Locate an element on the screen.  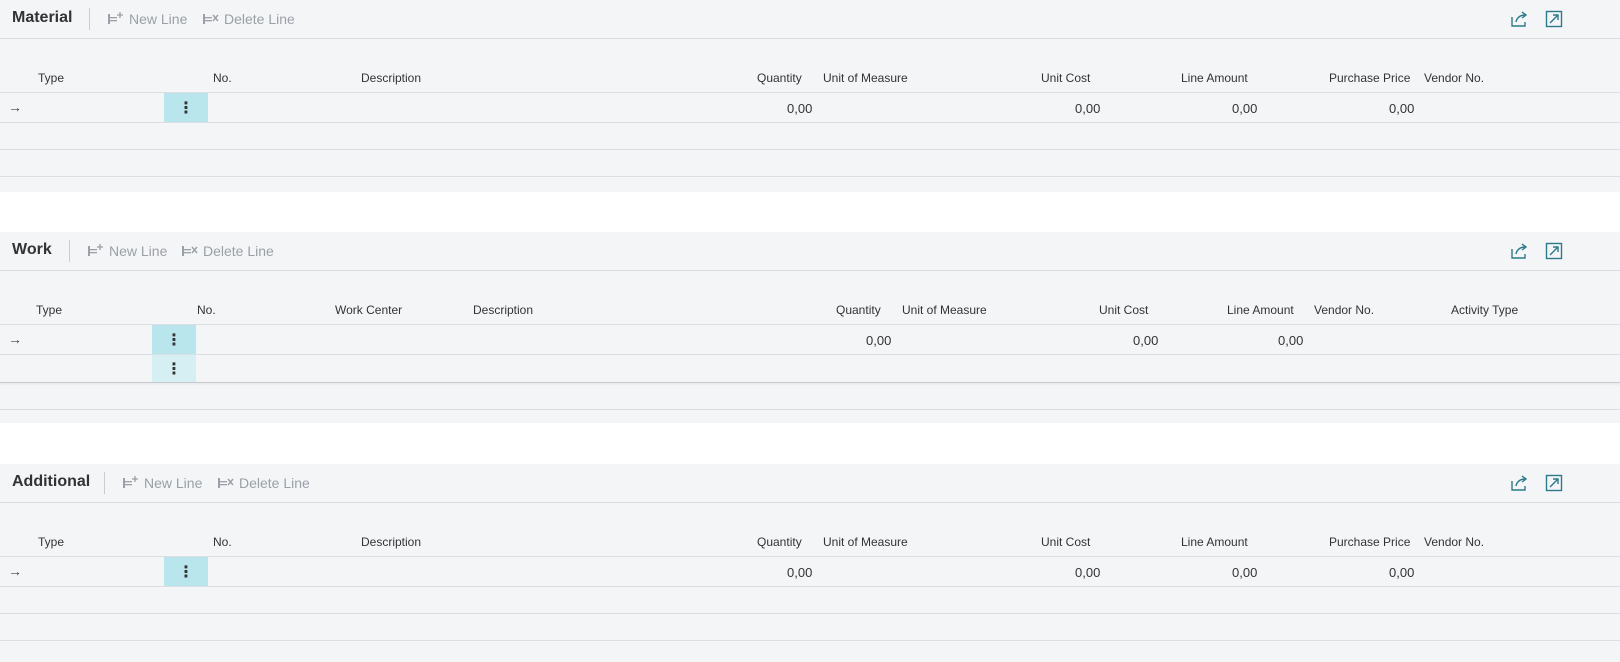
material-new-line-button: New Line is located at coordinates (147, 19).